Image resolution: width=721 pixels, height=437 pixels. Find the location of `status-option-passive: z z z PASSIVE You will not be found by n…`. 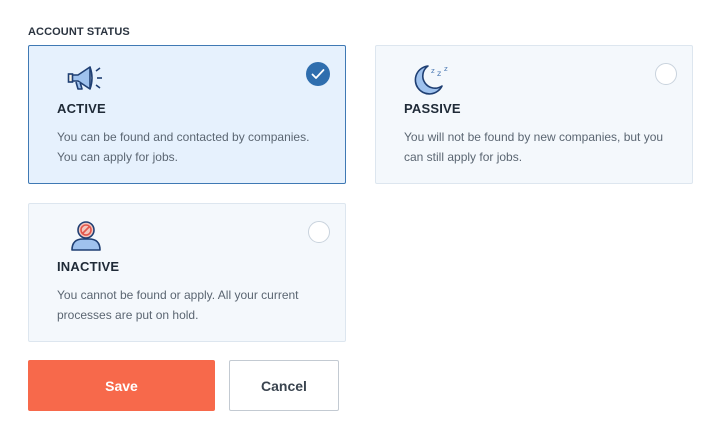

status-option-passive: z z z PASSIVE You will not be found by n… is located at coordinates (534, 114).